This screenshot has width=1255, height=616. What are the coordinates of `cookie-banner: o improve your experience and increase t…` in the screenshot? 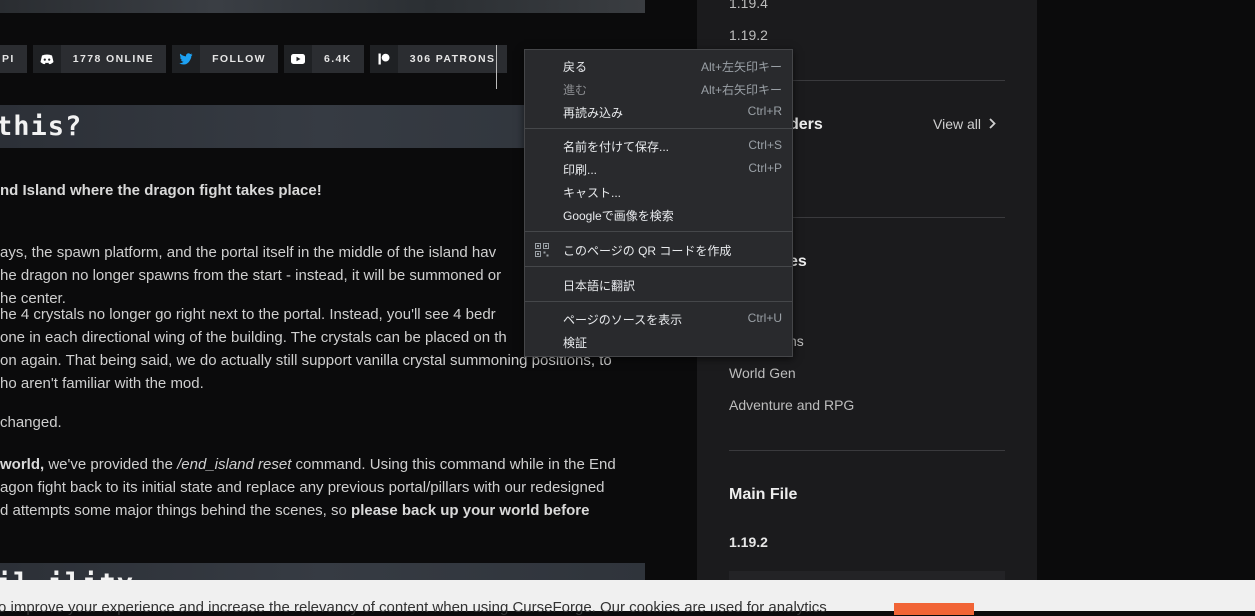 It's located at (627, 598).